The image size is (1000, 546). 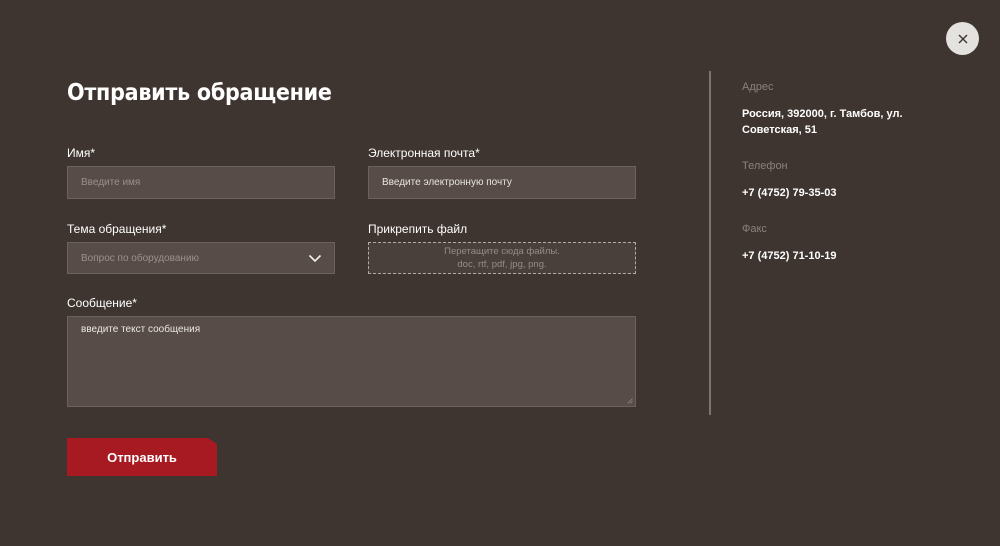 I want to click on fax-value: +7 (4752) 71-10-19, so click(x=789, y=256).